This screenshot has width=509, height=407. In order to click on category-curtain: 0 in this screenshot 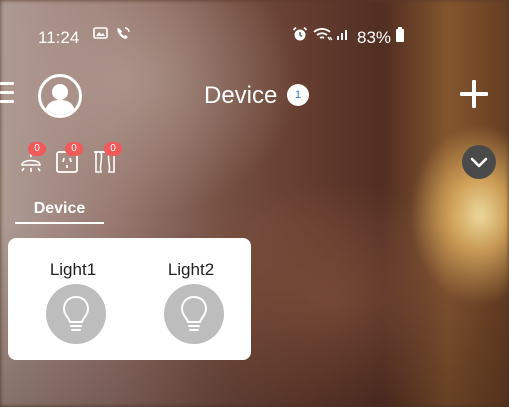, I will do `click(107, 158)`.